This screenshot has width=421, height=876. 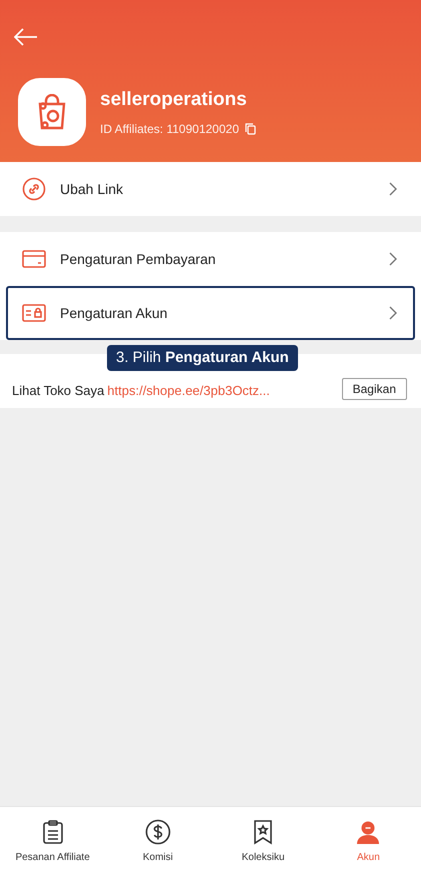 I want to click on nav-tab: Koleksiku, so click(x=263, y=841).